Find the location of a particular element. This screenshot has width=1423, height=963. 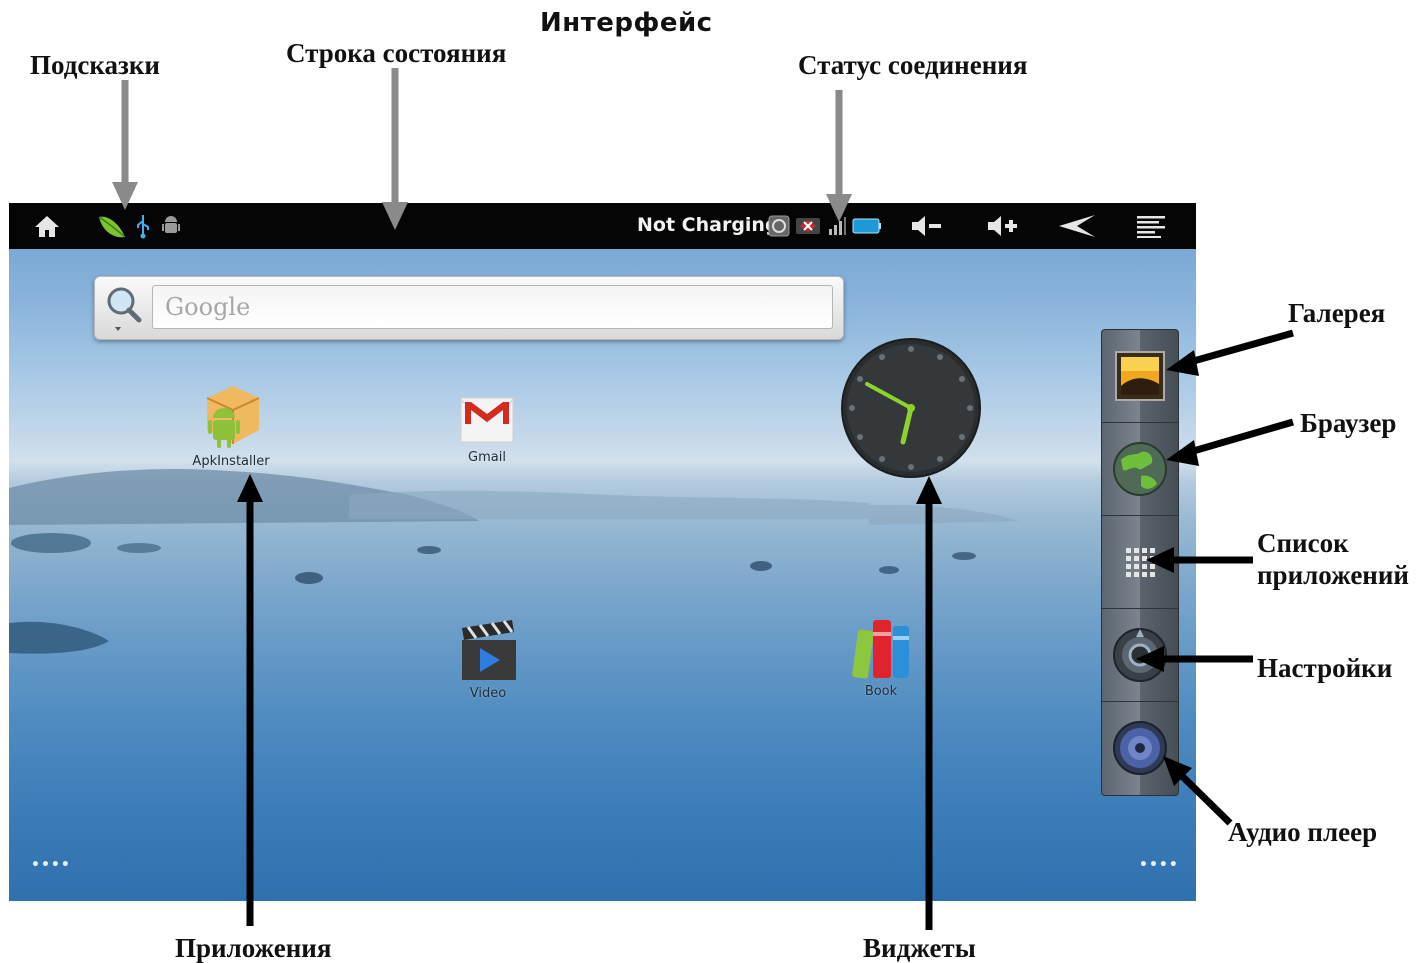

arrow-app-list is located at coordinates (1199, 560).